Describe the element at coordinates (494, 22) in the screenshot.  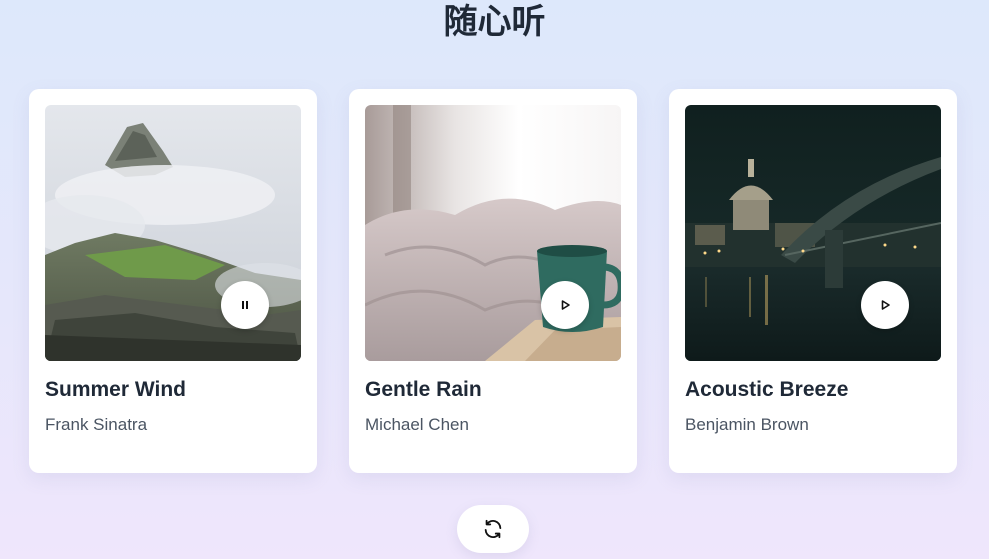
I see `page-title: 随心听` at that location.